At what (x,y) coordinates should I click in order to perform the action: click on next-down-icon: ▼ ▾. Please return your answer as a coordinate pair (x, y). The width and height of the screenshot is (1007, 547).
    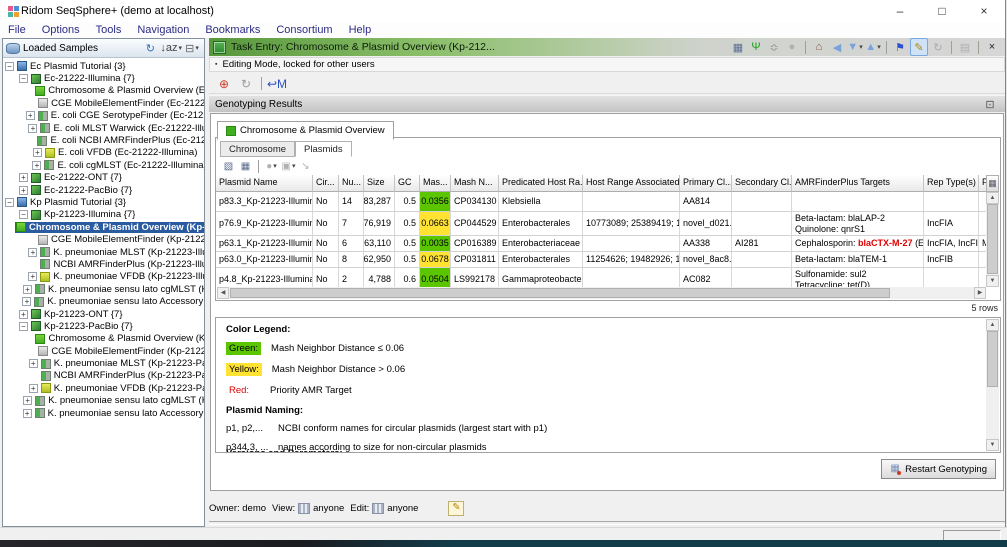
    Looking at the image, I should click on (855, 47).